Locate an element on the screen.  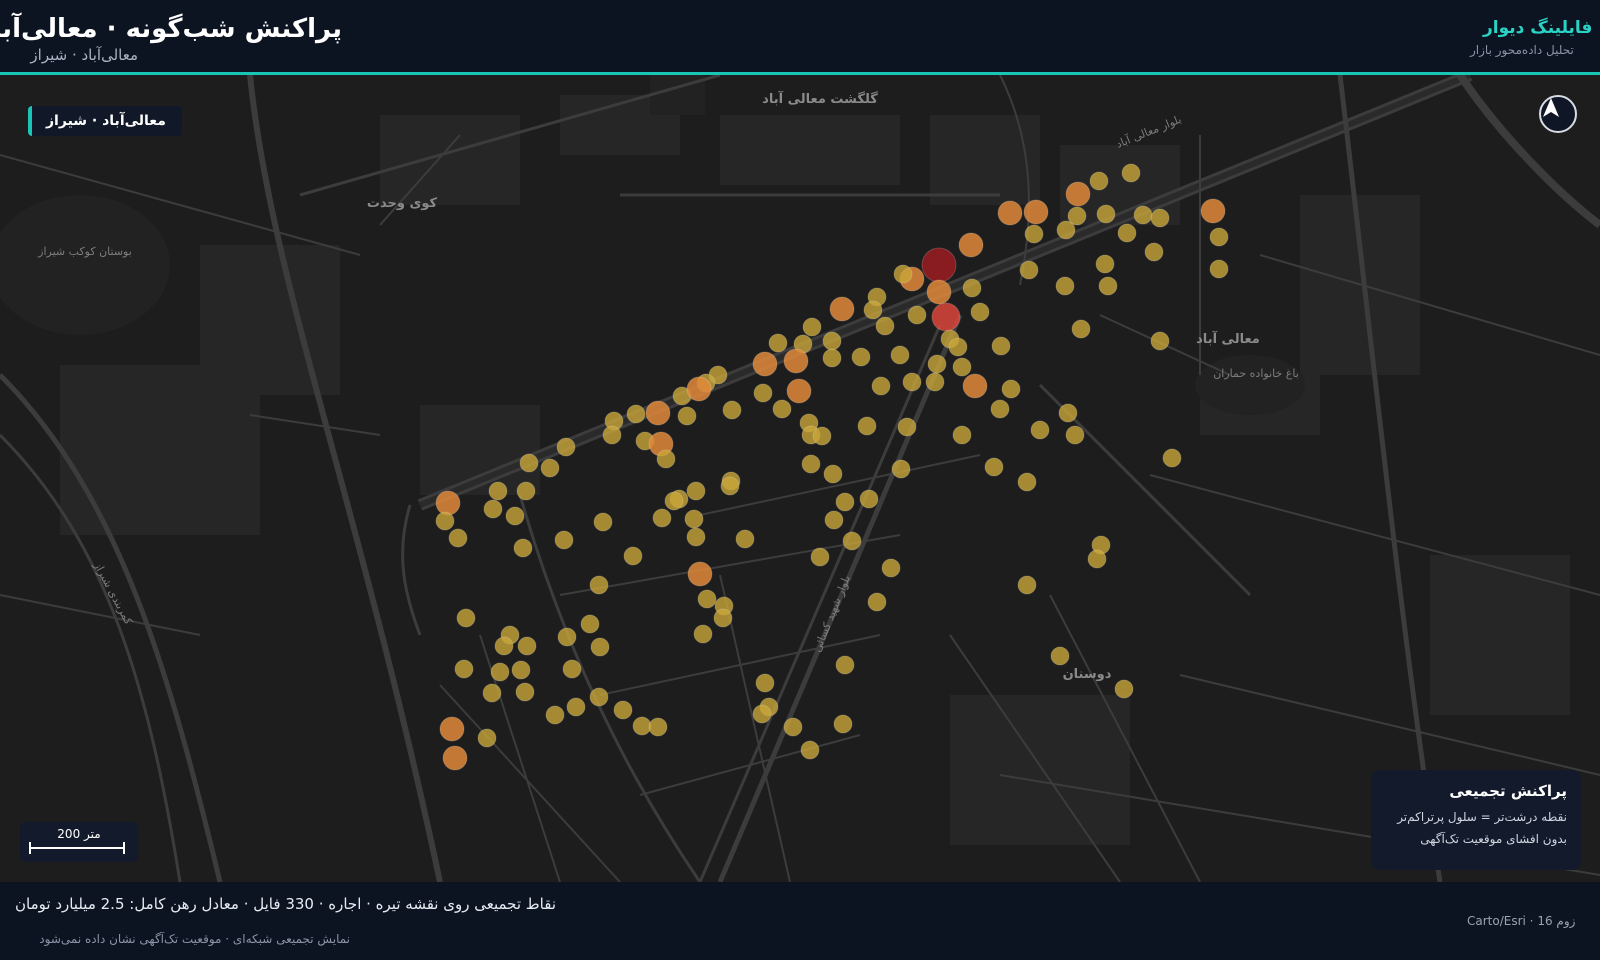
north-arrow-icon is located at coordinates (1558, 114).